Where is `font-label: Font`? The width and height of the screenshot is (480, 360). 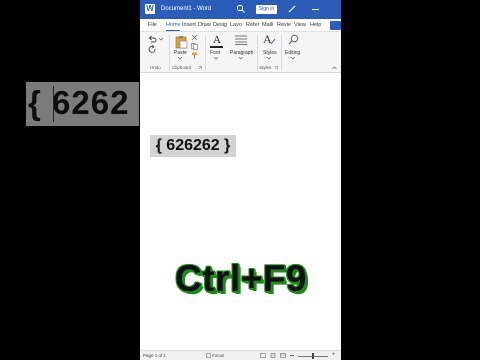
font-label: Font is located at coordinates (215, 53).